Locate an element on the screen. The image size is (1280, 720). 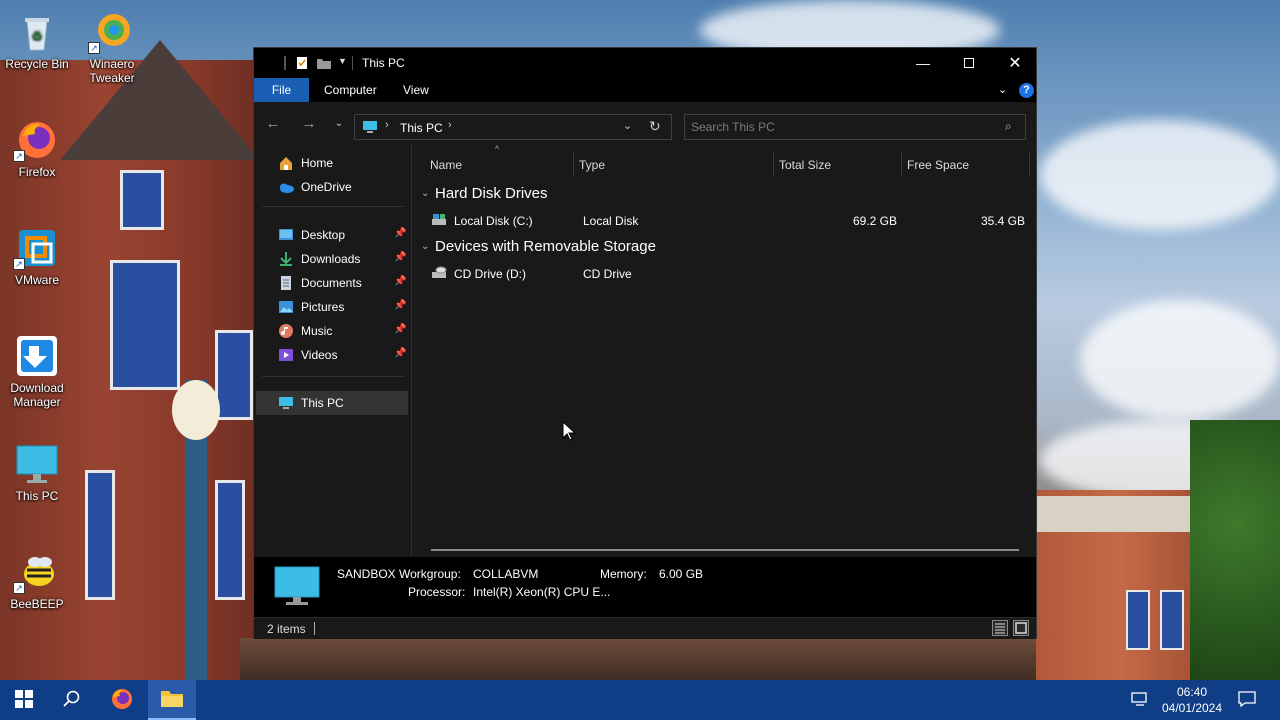
close-button: ✕ is located at coordinates (1015, 63).